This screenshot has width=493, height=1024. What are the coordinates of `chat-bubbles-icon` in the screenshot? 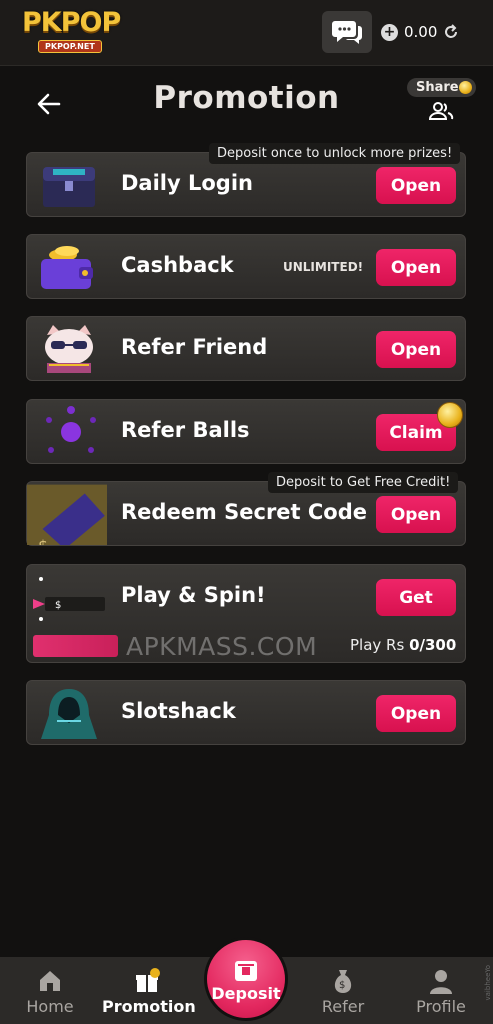 It's located at (347, 32).